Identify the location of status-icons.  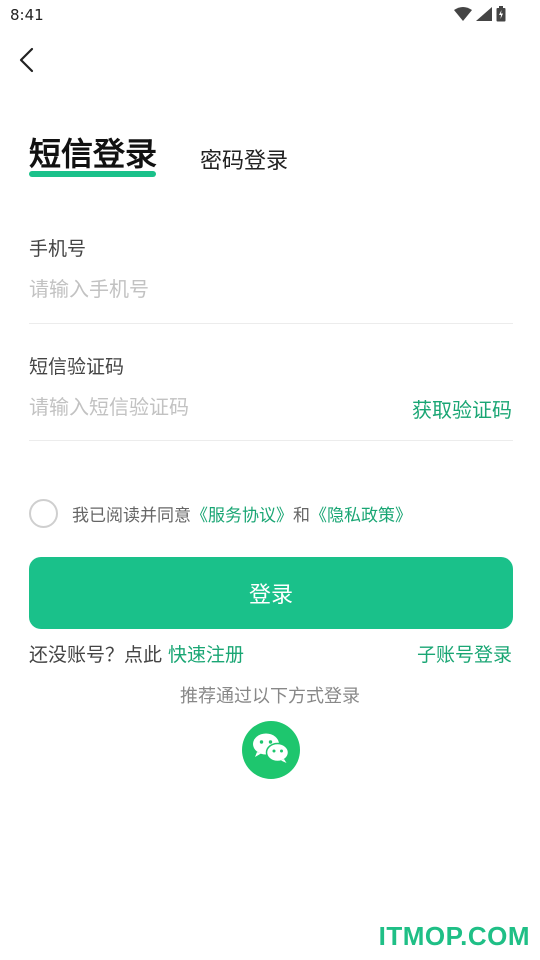
(480, 14).